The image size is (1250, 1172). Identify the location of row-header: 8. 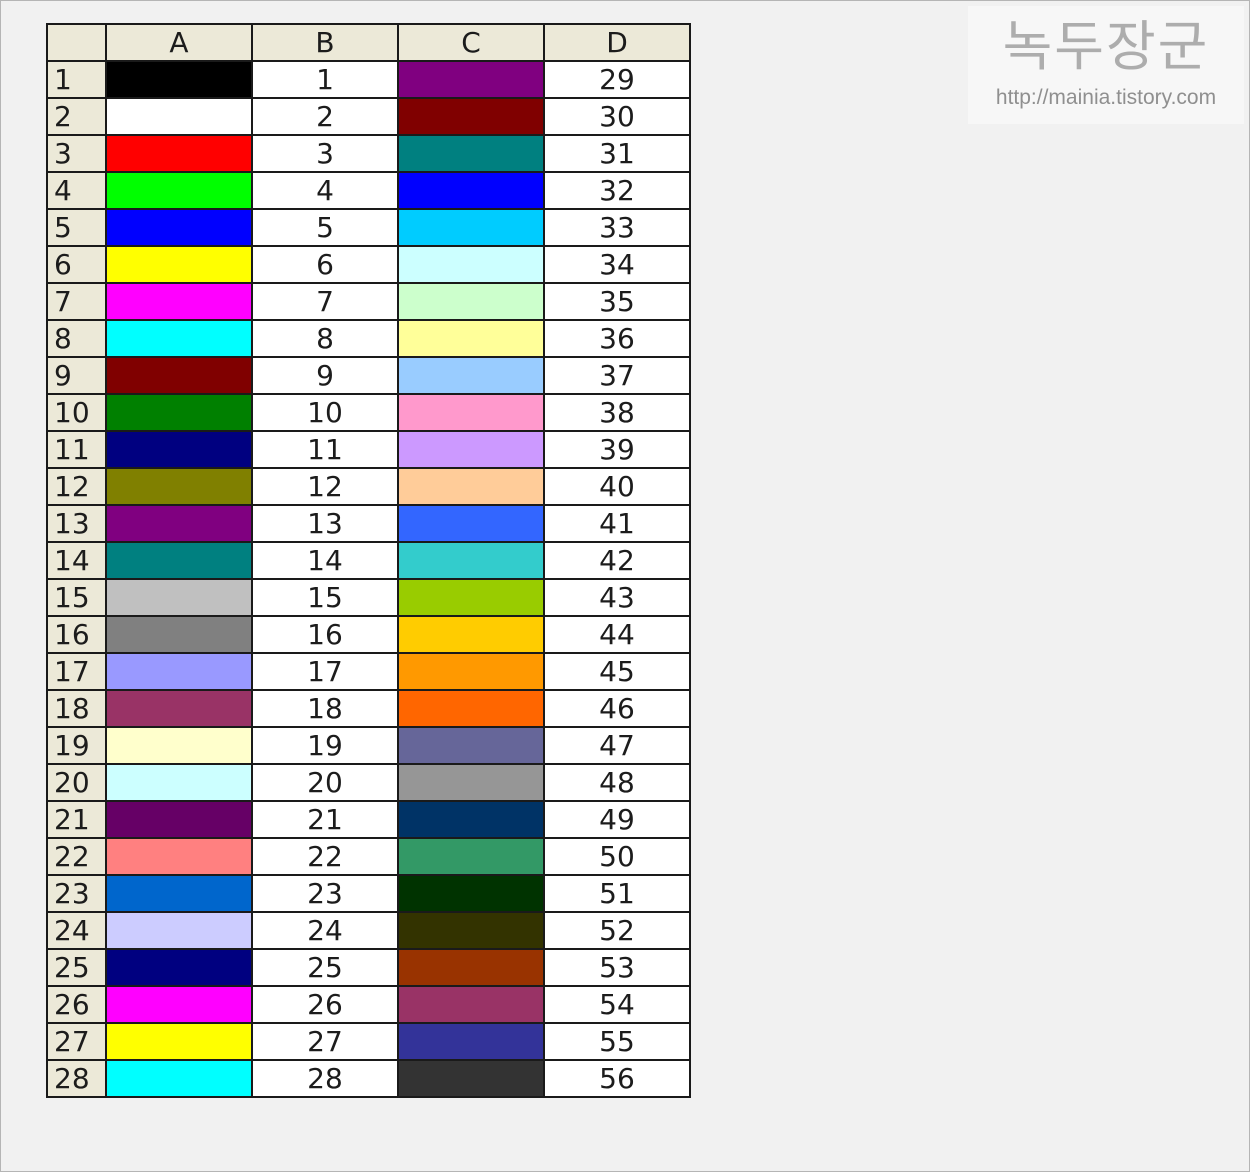
(76, 338).